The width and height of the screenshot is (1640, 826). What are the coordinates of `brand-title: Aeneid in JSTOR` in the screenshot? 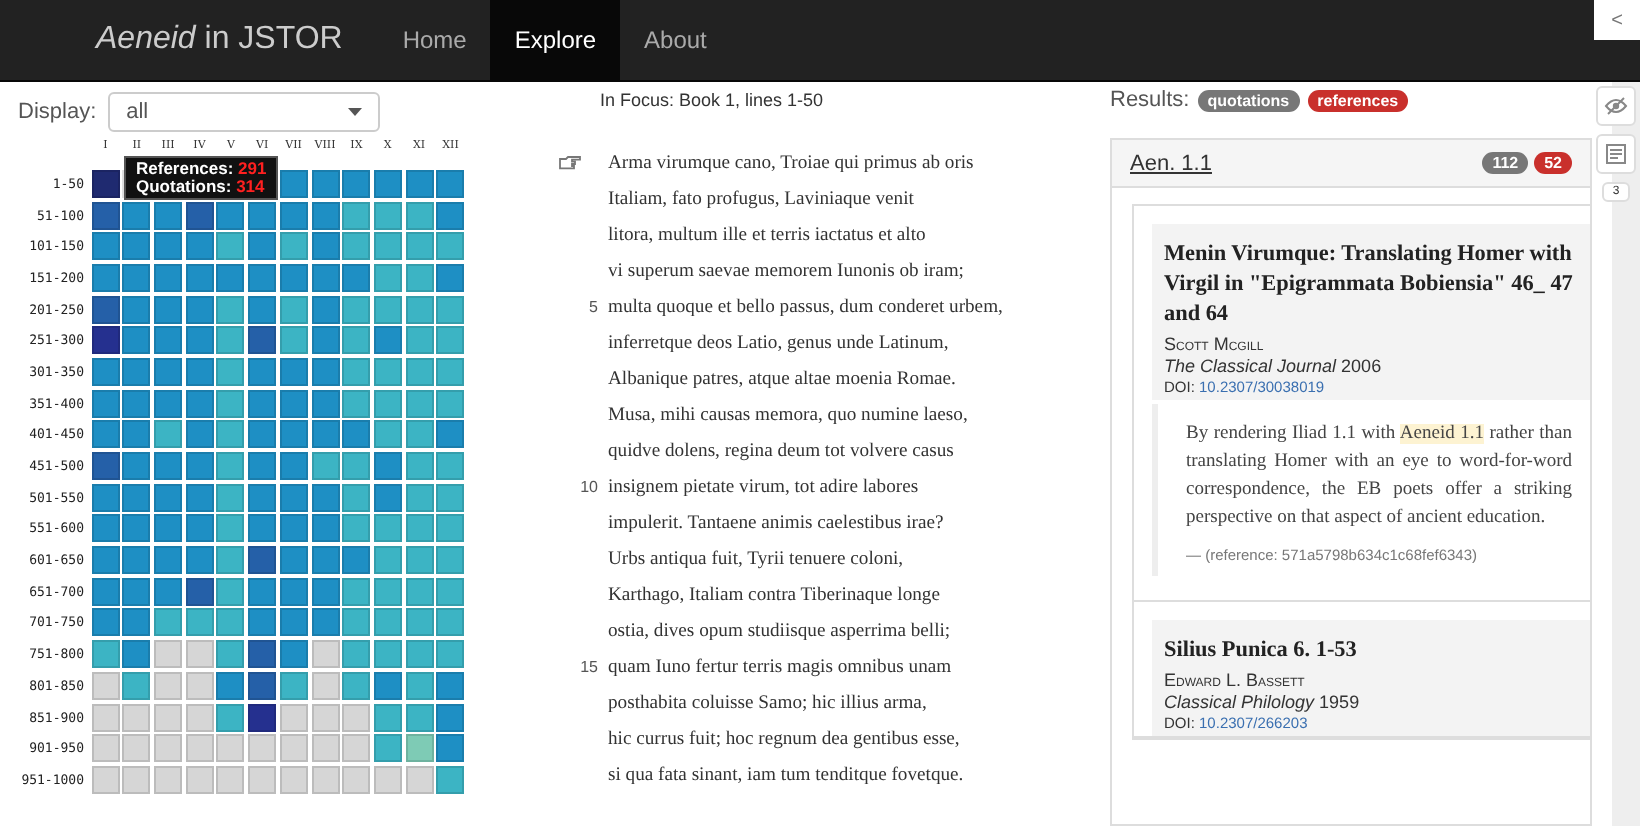 It's located at (219, 40).